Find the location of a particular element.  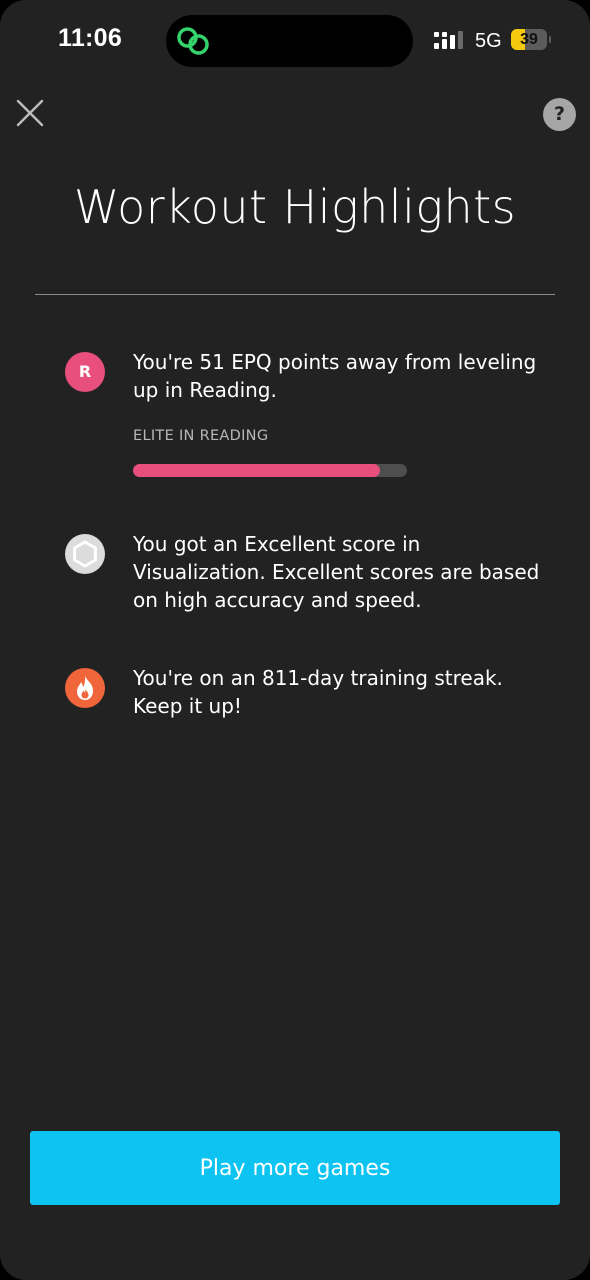

battery-nub is located at coordinates (550, 39).